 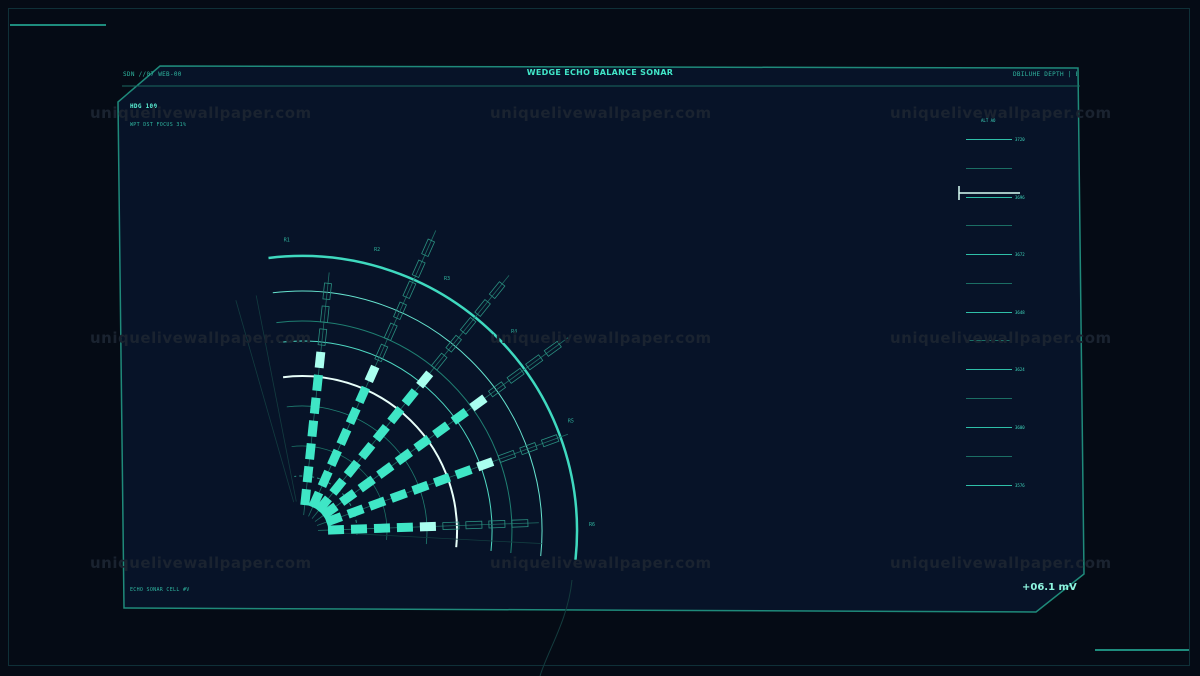 I want to click on scale-value: 3576, so click(x=1020, y=485).